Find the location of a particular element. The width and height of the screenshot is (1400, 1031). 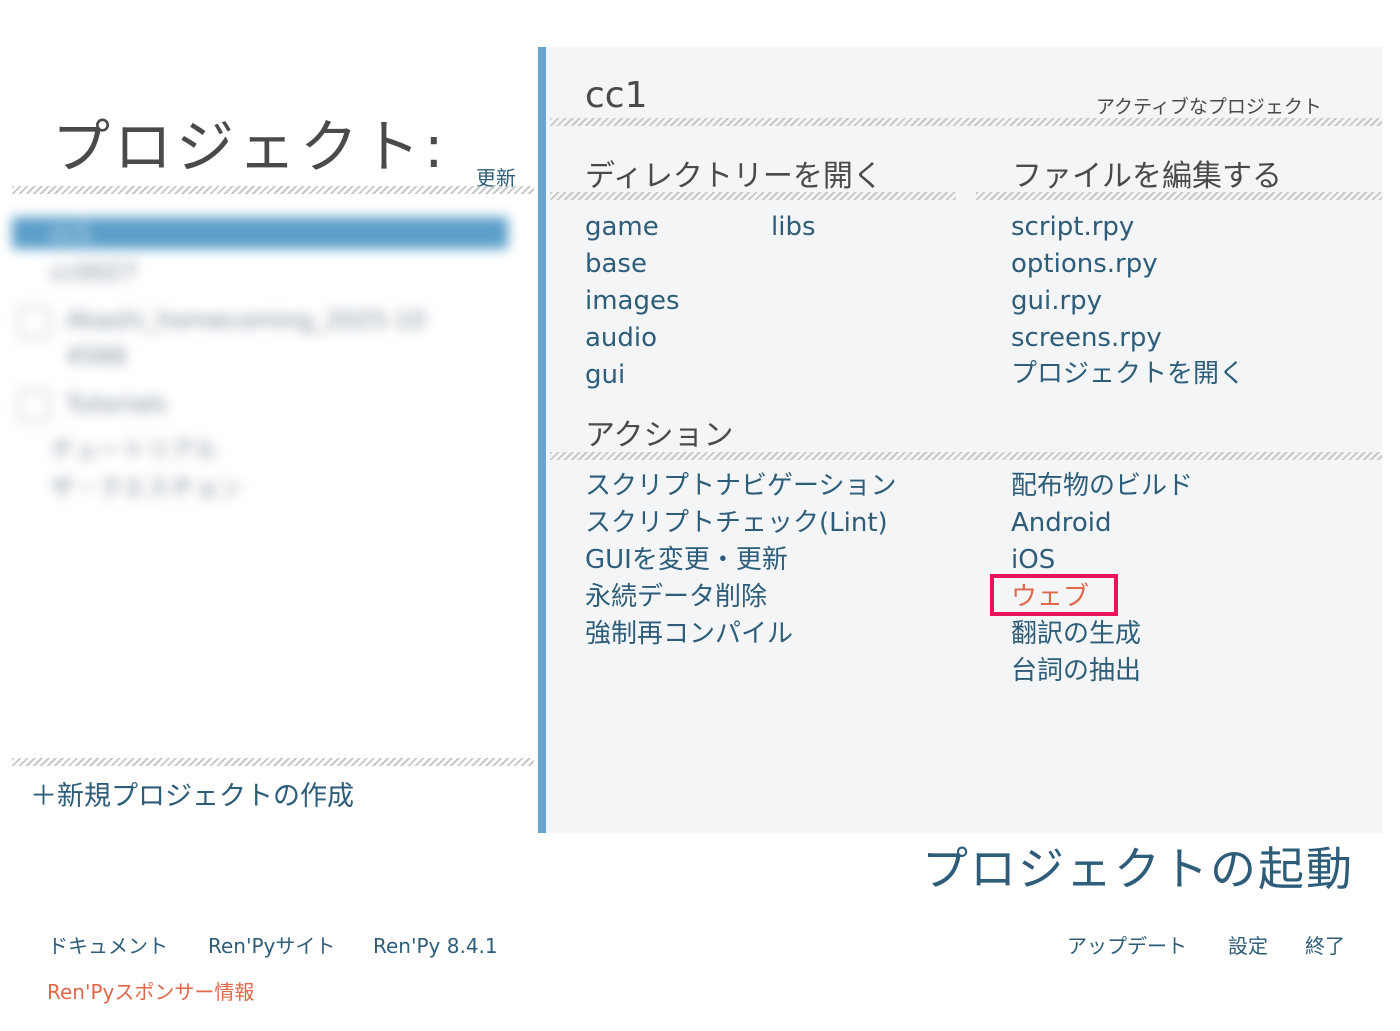

action-android: Android is located at coordinates (1061, 523).